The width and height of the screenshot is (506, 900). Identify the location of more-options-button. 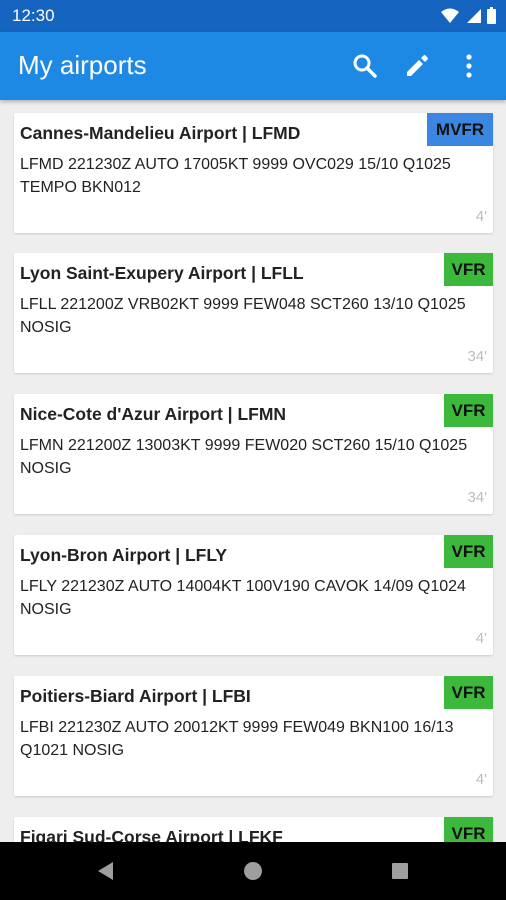
(469, 66).